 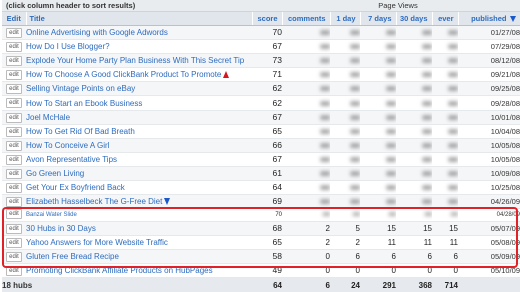 What do you see at coordinates (139, 188) in the screenshot?
I see `hub-title-cell: Get Your Ex Boyfriend Back` at bounding box center [139, 188].